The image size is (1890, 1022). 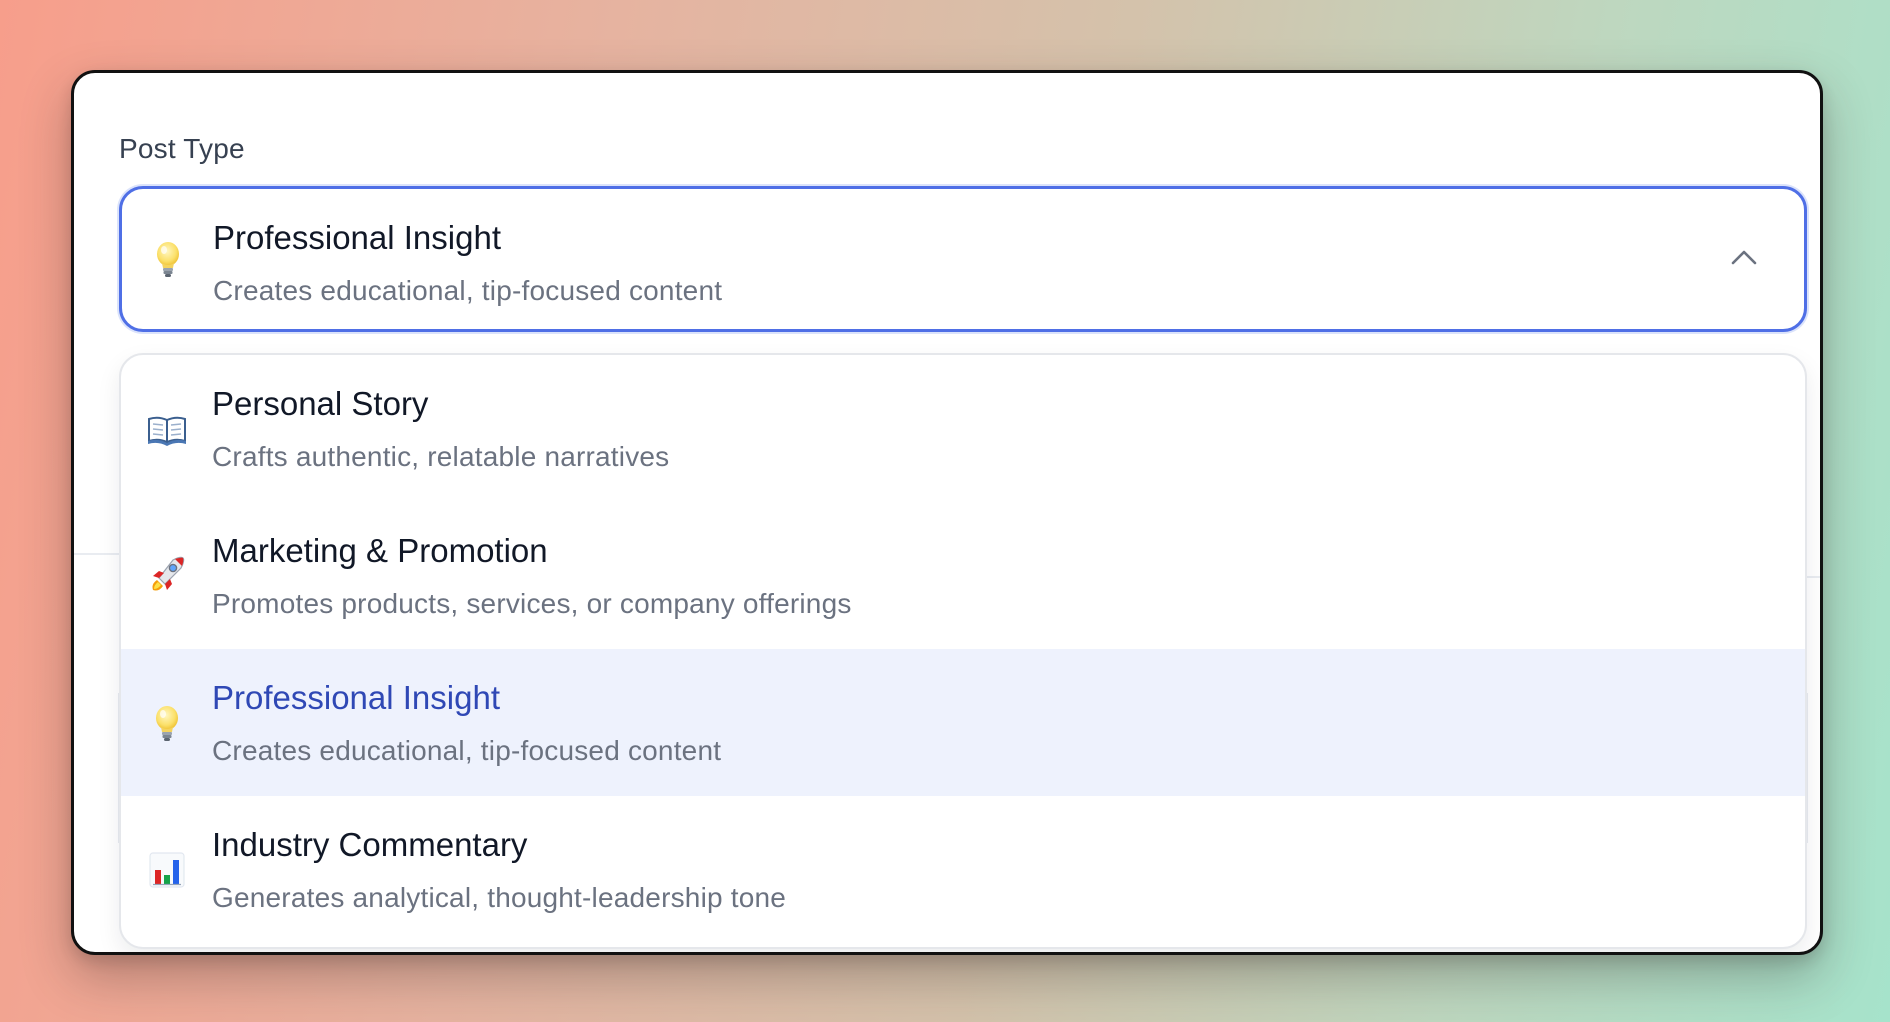 I want to click on option-title: Marketing & Promotion, so click(x=380, y=550).